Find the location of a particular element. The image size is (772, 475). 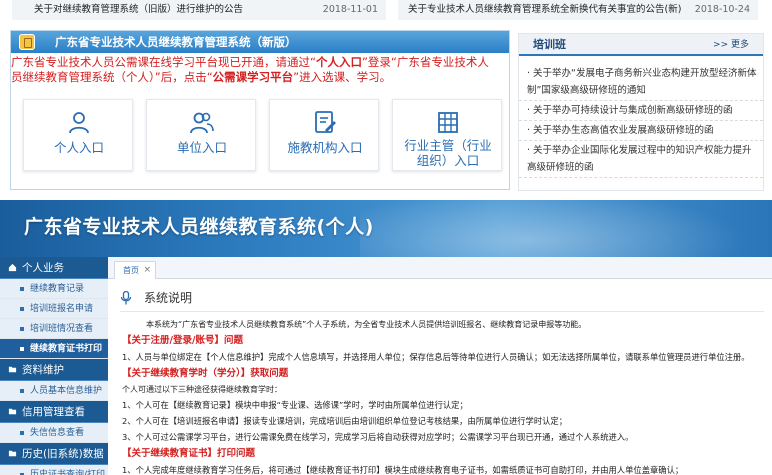

training-list-item: · 关于举办生态高值农业发展高级研修班的函 is located at coordinates (641, 131).